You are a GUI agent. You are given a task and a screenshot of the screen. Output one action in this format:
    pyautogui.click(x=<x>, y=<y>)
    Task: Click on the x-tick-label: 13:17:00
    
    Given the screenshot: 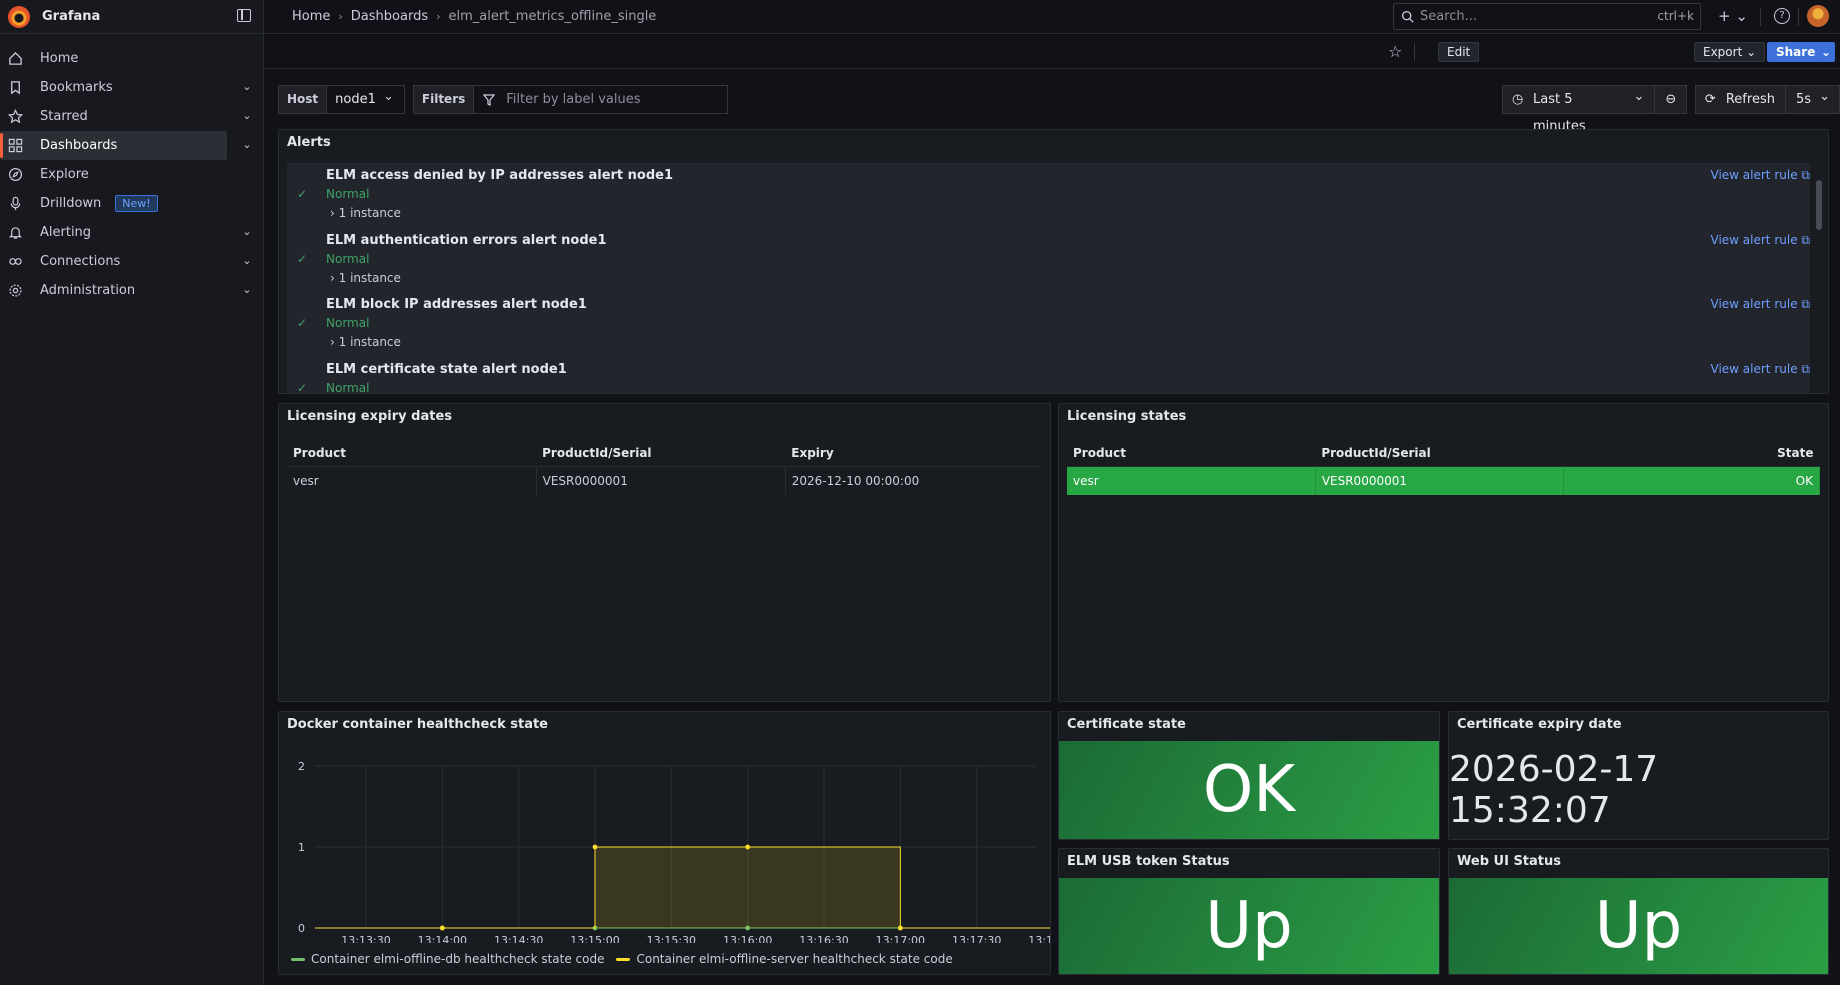 What is the action you would take?
    pyautogui.click(x=900, y=938)
    